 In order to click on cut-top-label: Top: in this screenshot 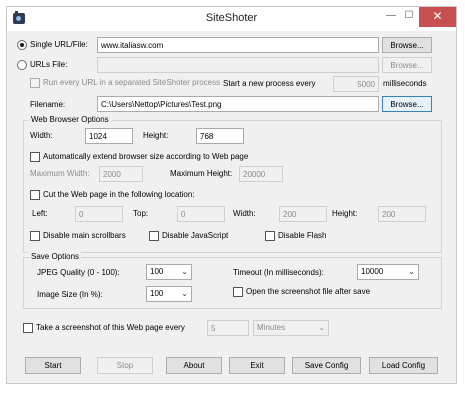, I will do `click(141, 213)`.